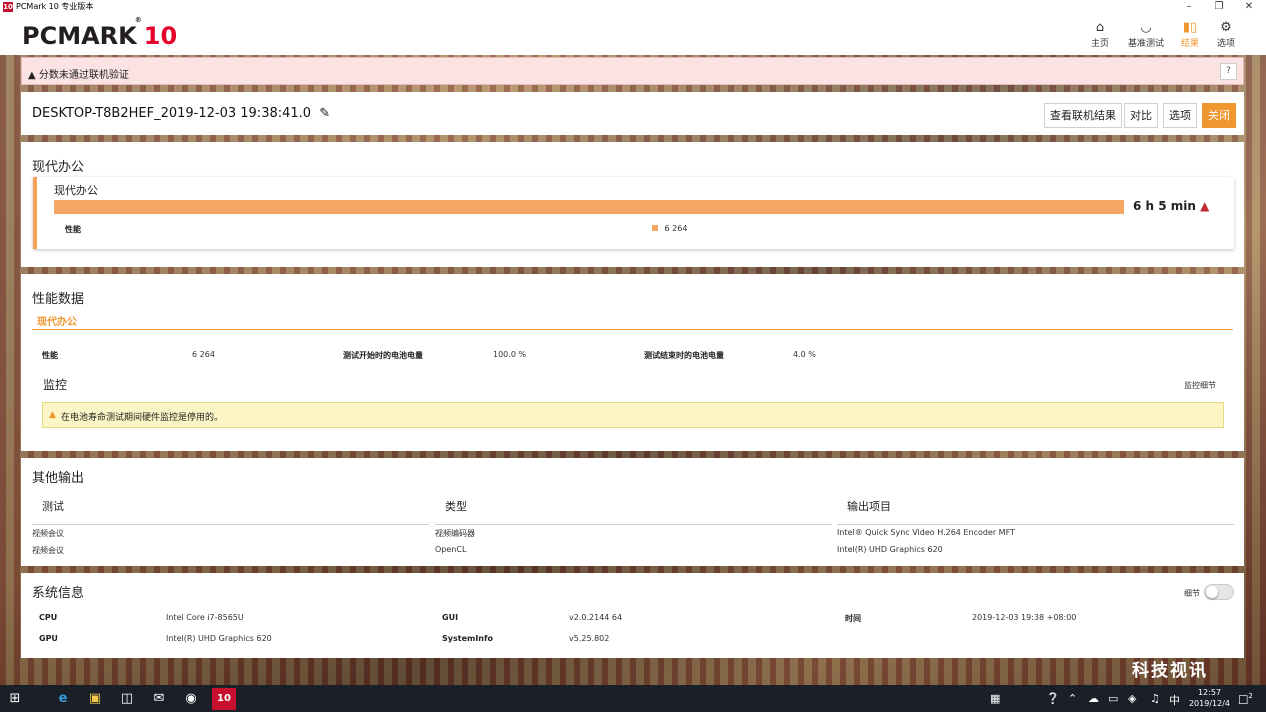 The image size is (1266, 712). Describe the element at coordinates (1180, 115) in the screenshot. I see `options-button: 选项` at that location.